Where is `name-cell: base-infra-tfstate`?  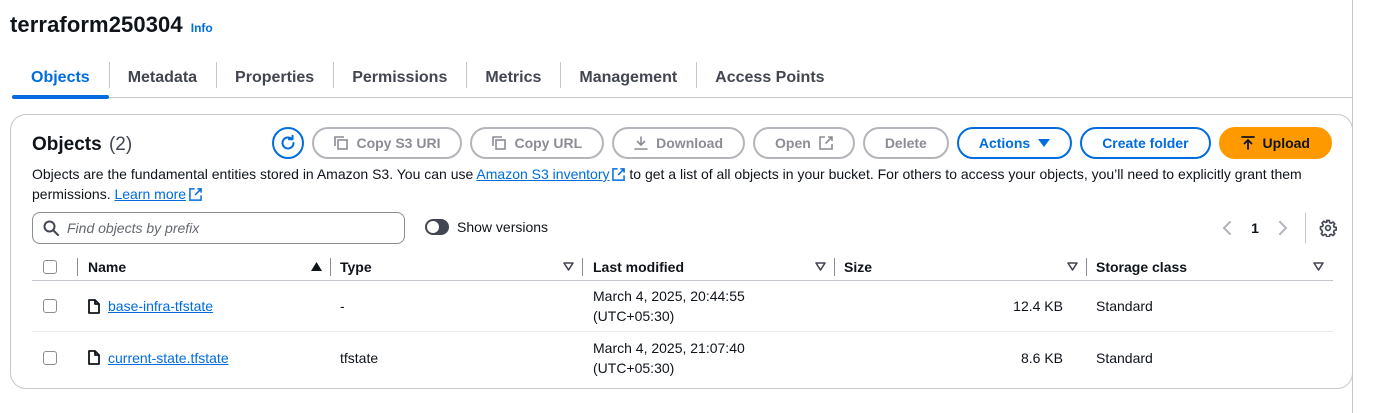
name-cell: base-infra-tfstate is located at coordinates (204, 306).